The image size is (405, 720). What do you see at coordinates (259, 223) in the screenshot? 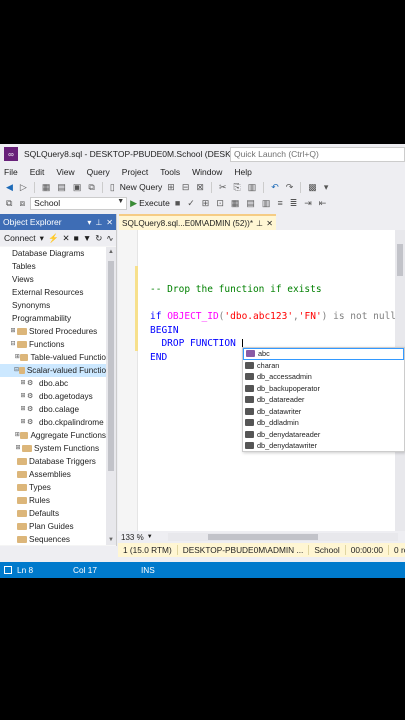
I see `pin-icon: ⊥` at bounding box center [259, 223].